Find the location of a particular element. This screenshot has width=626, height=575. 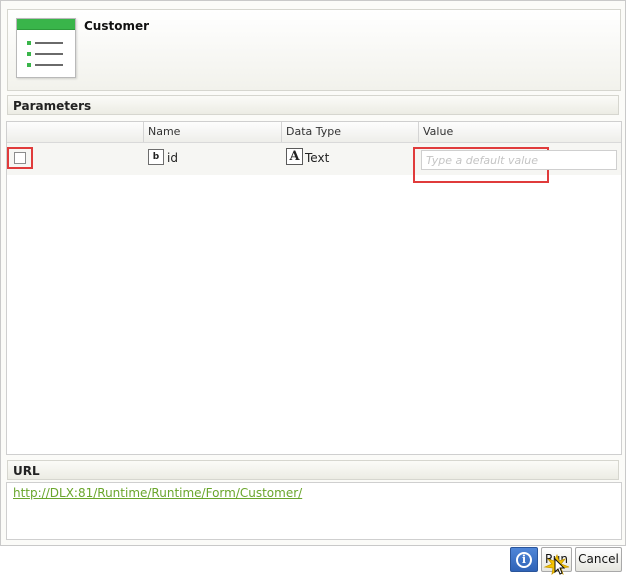

url-section-title: URL is located at coordinates (313, 470).